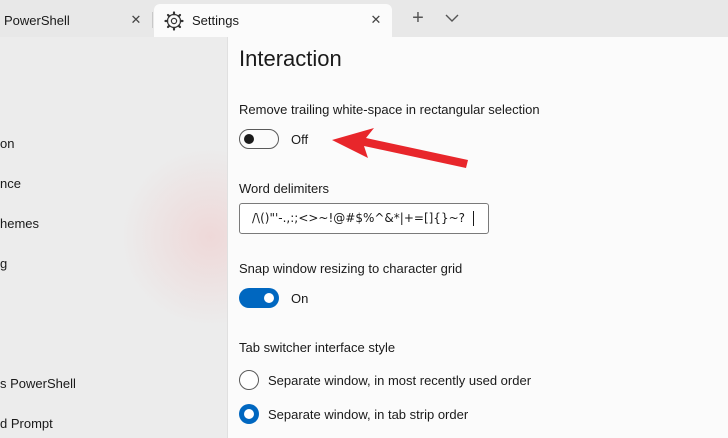  Describe the element at coordinates (174, 20) in the screenshot. I see `gear-icon` at that location.